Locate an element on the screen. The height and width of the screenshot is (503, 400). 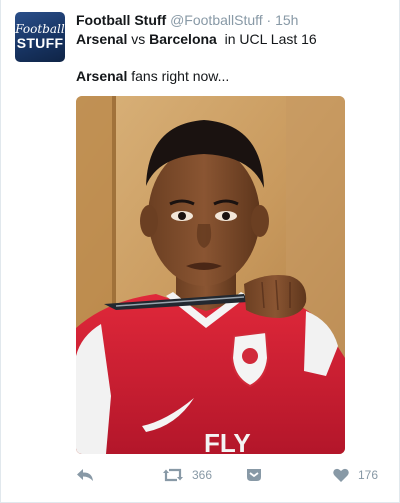
like-button: 176 is located at coordinates (355, 475).